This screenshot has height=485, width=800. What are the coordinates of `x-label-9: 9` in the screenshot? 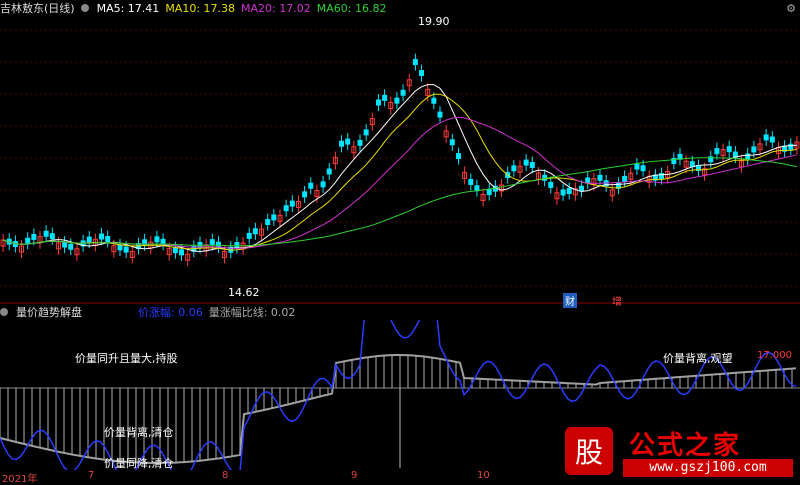 It's located at (354, 475).